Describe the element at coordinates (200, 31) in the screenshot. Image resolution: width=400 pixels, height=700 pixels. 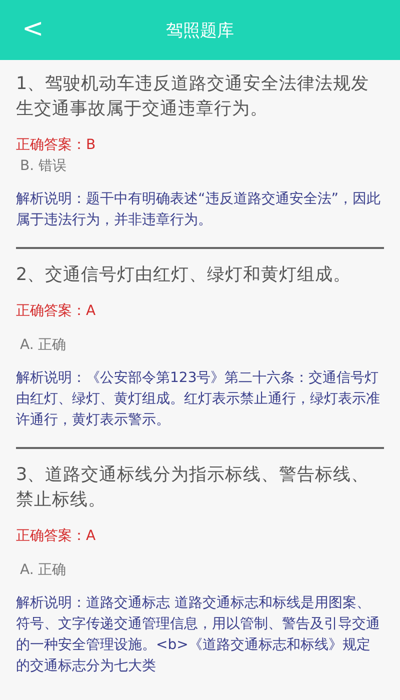
I see `page-title: 驾照题库` at that location.